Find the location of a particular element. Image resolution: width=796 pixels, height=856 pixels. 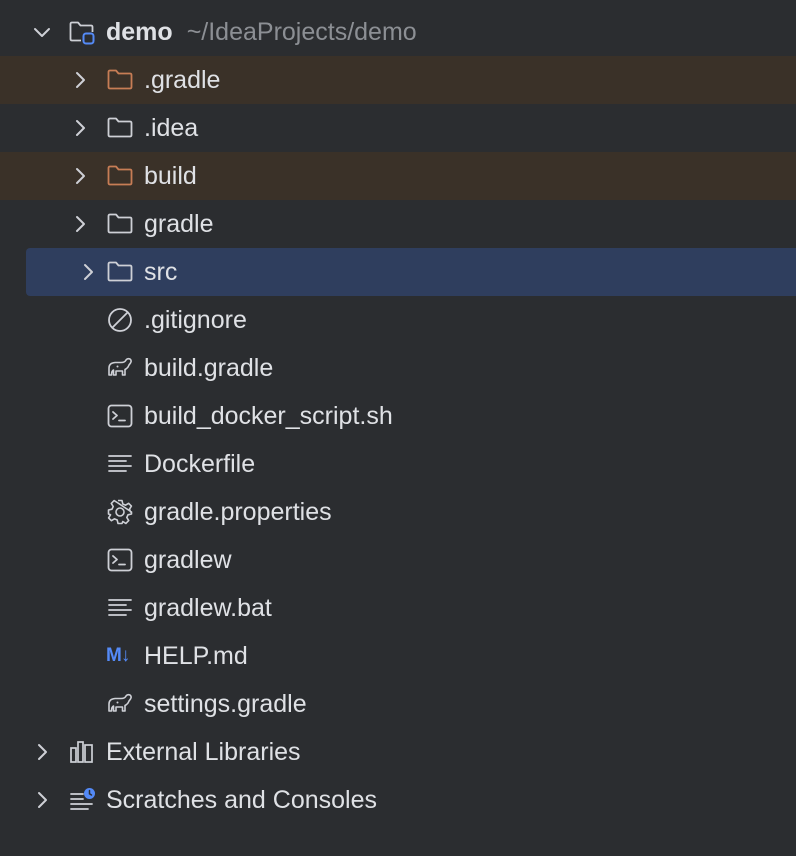

tree-row-gradlew: gradlew is located at coordinates (398, 560).